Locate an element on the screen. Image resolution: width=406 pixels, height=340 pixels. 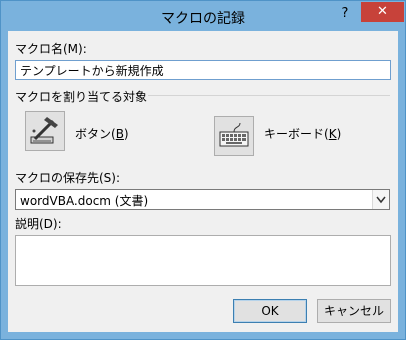
macro-name-label: マクロ名(M): is located at coordinates (51, 49).